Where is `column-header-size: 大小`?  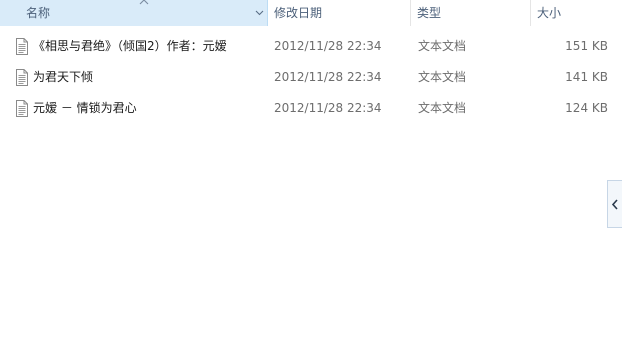 column-header-size: 大小 is located at coordinates (576, 13).